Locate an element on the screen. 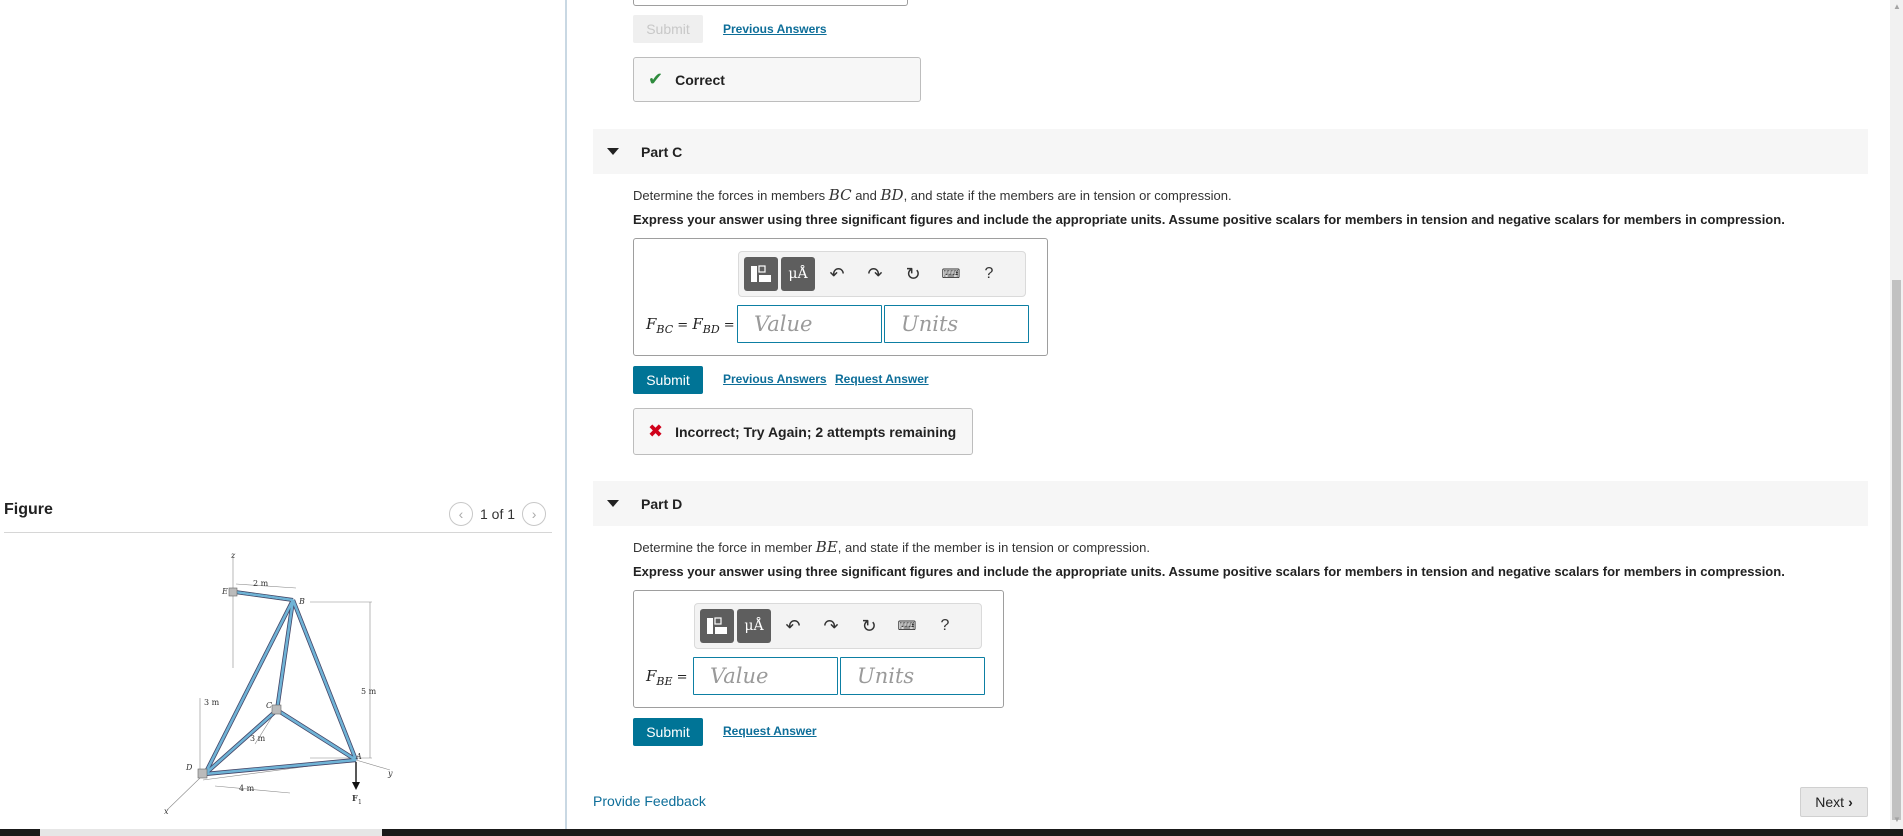 The width and height of the screenshot is (1903, 836). support-c is located at coordinates (276, 709).